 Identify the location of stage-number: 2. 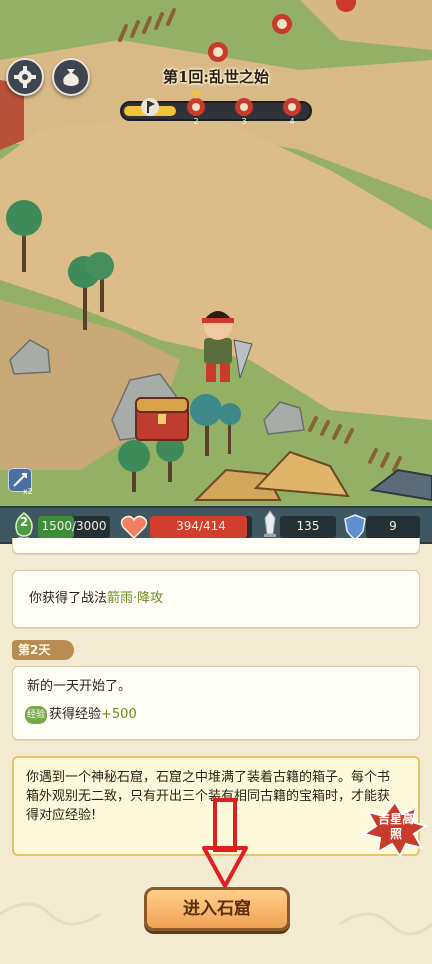
(196, 121).